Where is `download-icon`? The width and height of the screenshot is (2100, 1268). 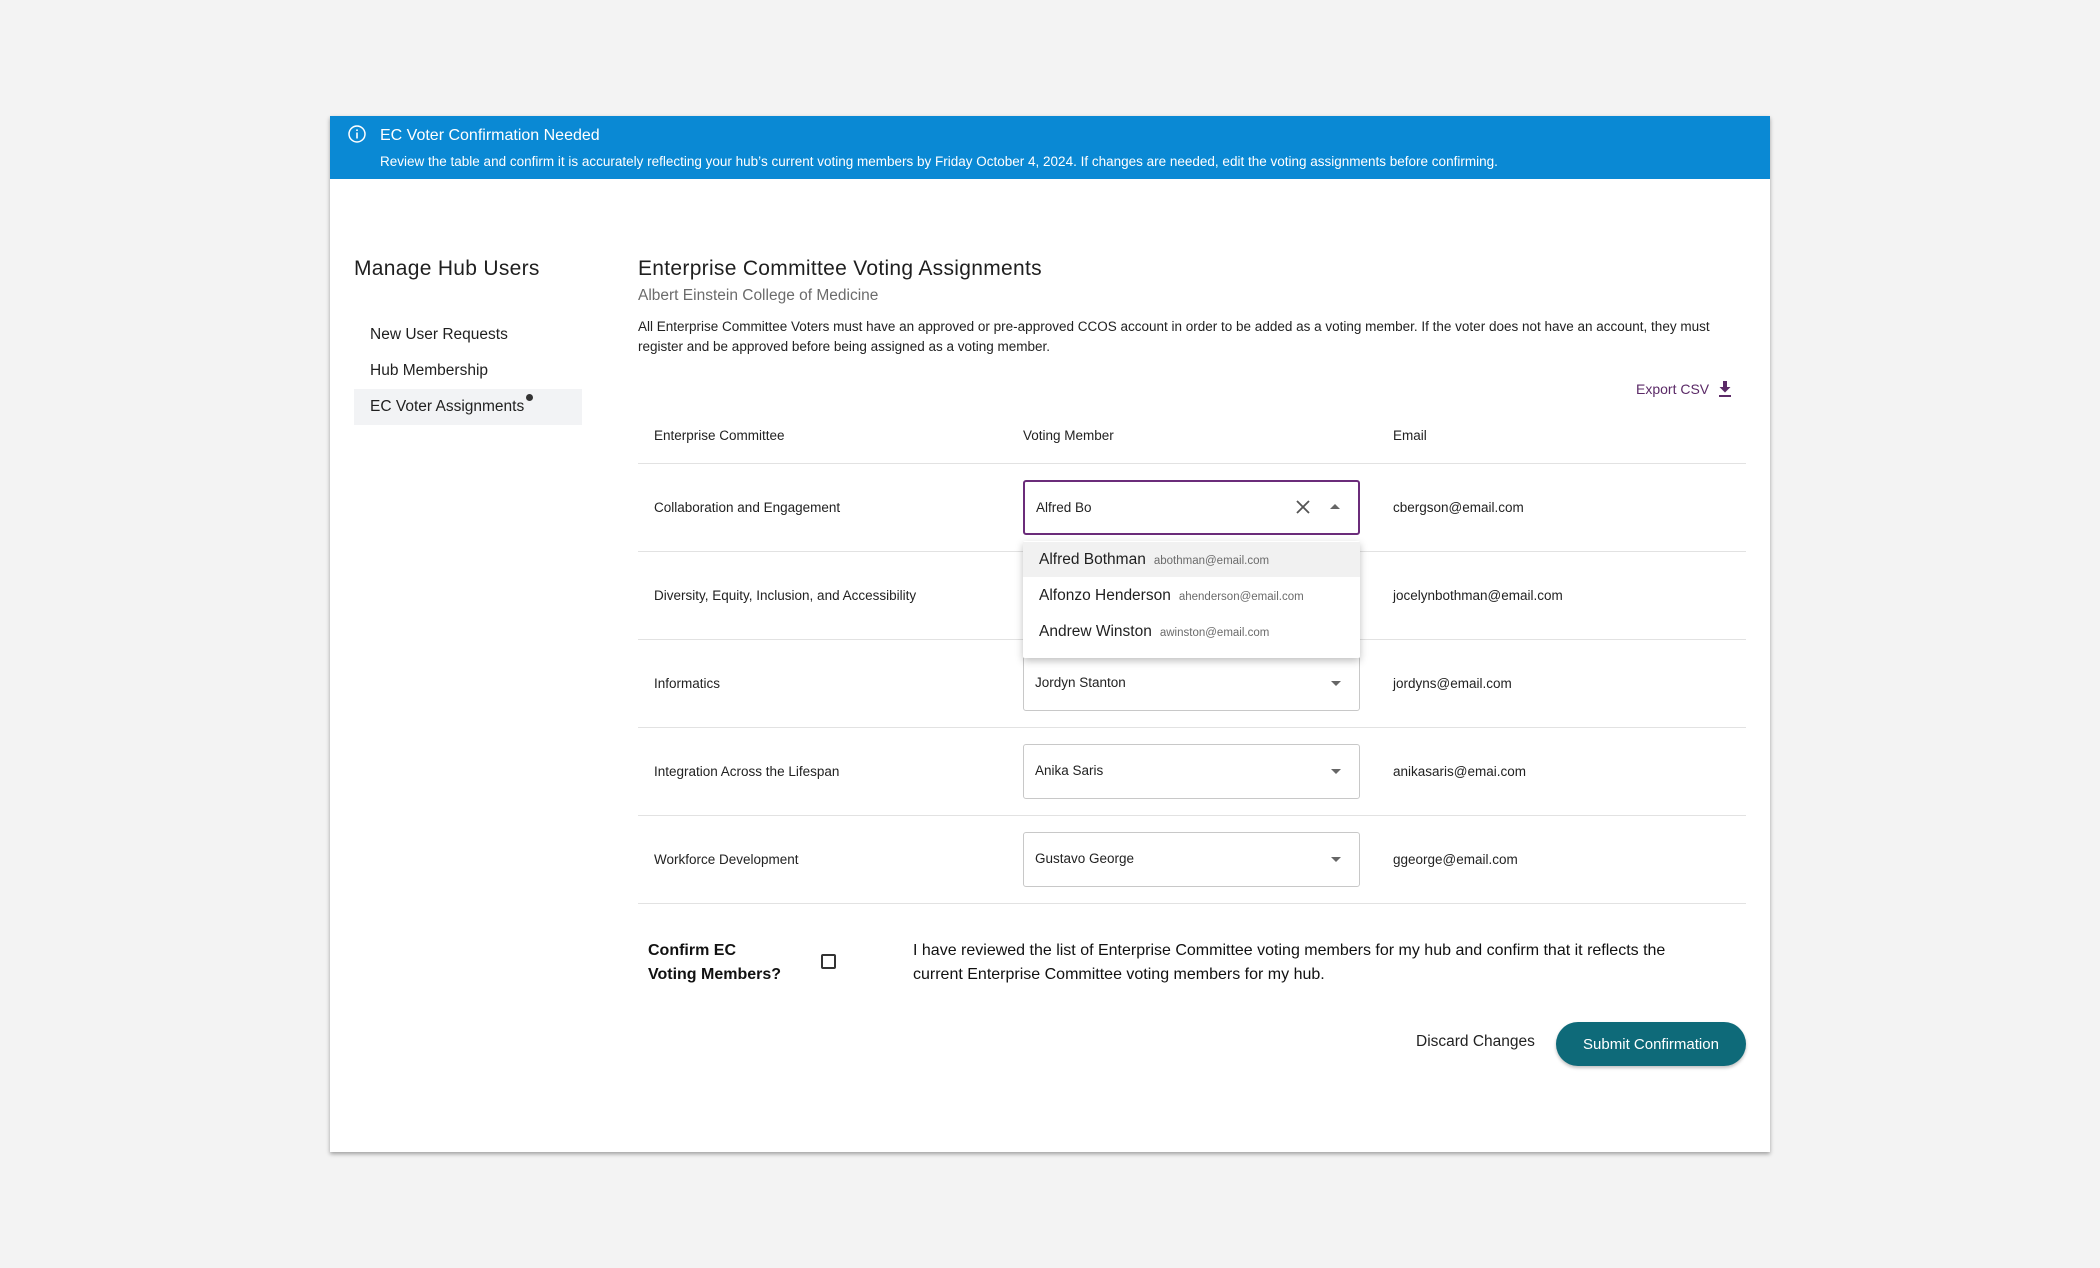 download-icon is located at coordinates (1725, 389).